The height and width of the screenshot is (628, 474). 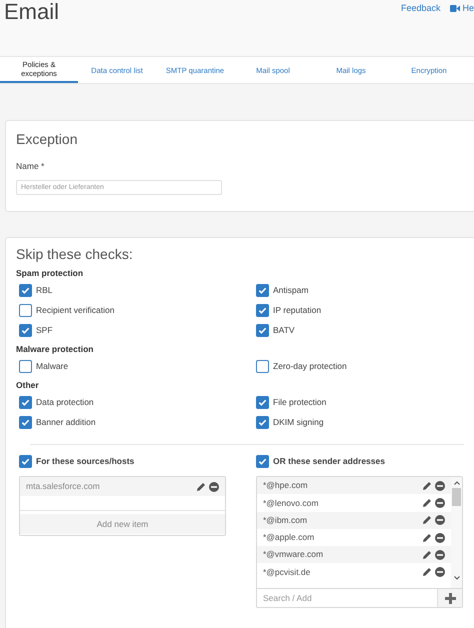 What do you see at coordinates (457, 578) in the screenshot?
I see `scroll-down-icon` at bounding box center [457, 578].